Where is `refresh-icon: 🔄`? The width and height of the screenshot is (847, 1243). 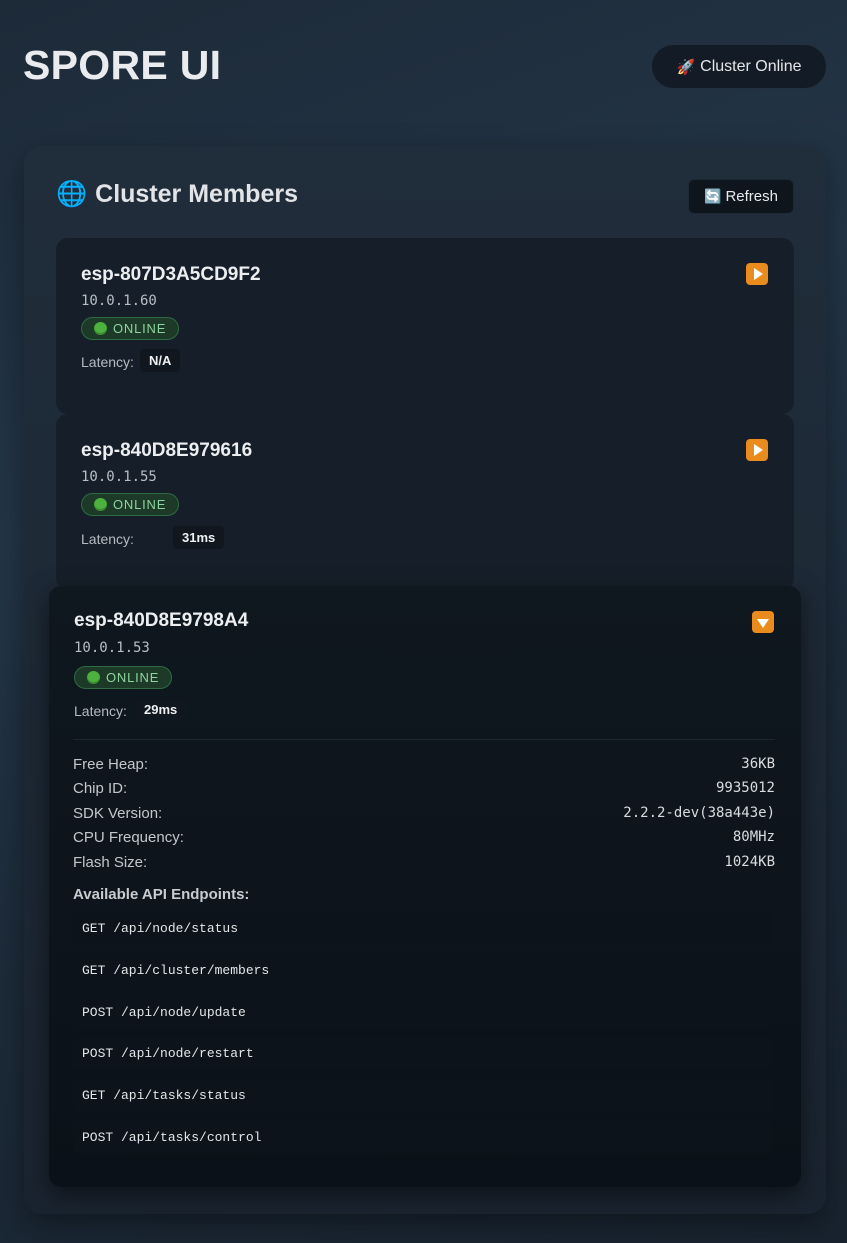
refresh-icon: 🔄 is located at coordinates (713, 196).